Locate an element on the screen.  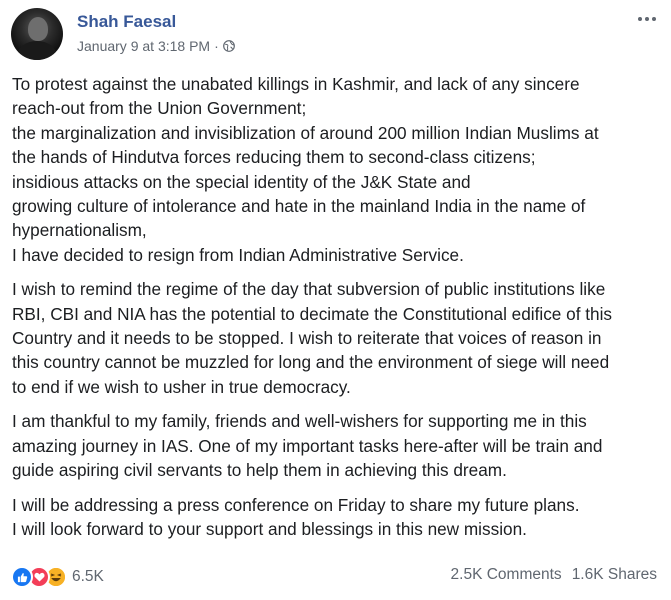
avatar-head is located at coordinates (38, 29).